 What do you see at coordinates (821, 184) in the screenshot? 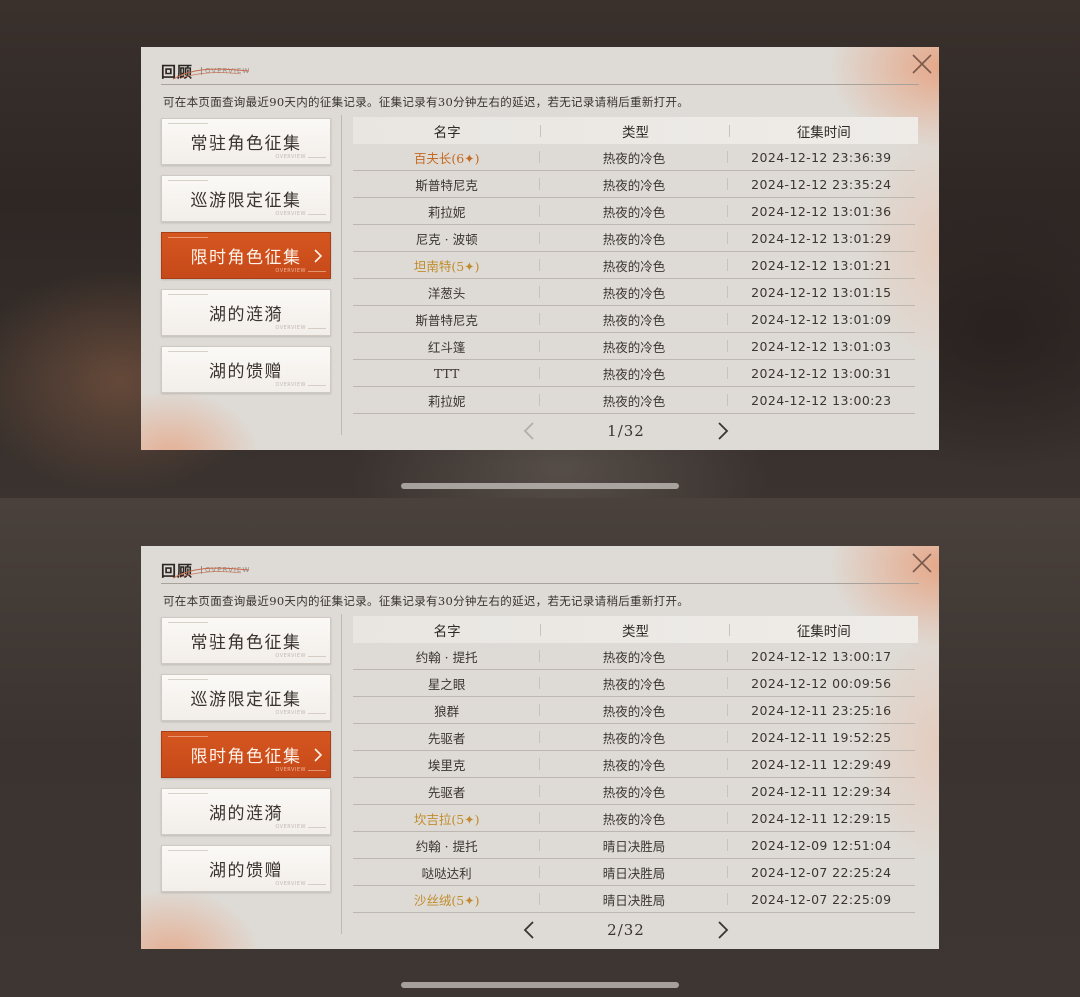
I see `cell-time: 2024-12-12 23:35:24` at bounding box center [821, 184].